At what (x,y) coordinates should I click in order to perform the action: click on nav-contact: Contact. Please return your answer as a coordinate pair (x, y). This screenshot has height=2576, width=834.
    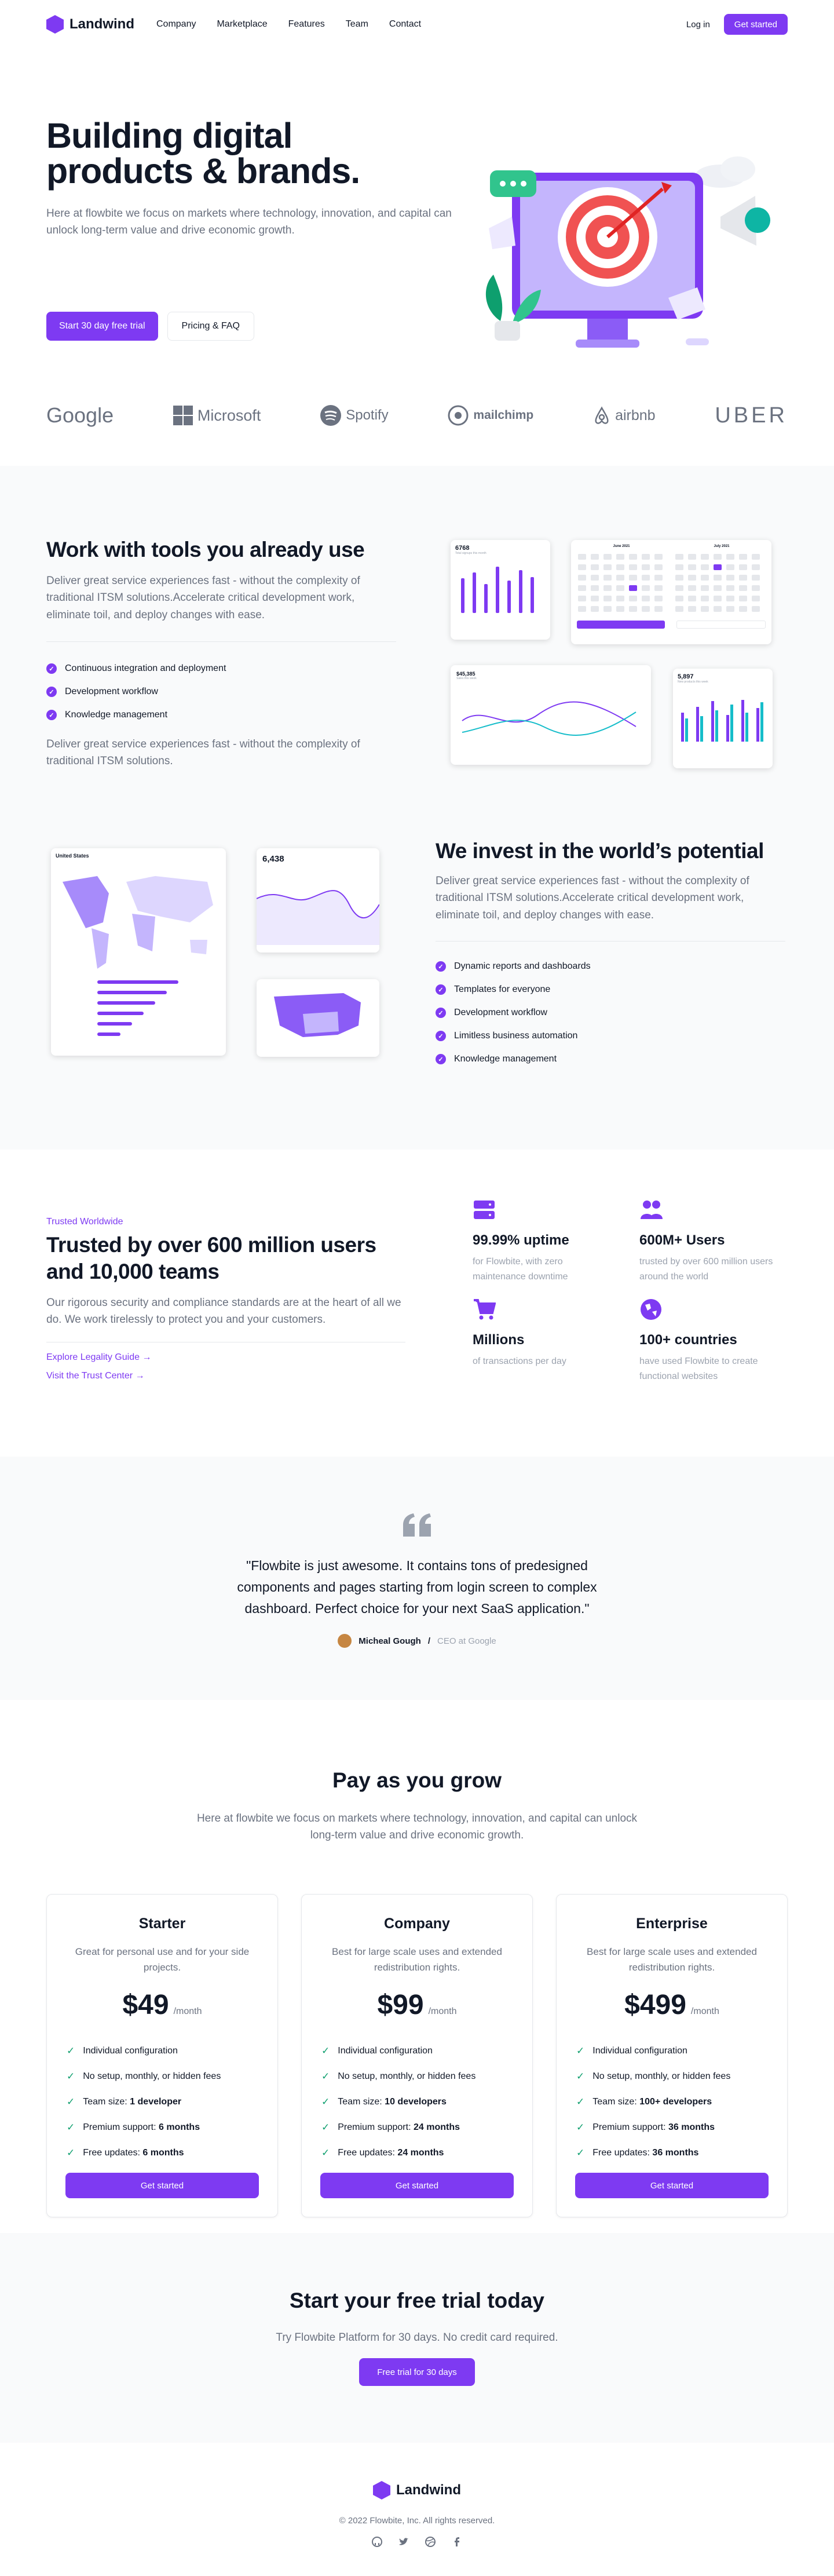
    Looking at the image, I should click on (405, 25).